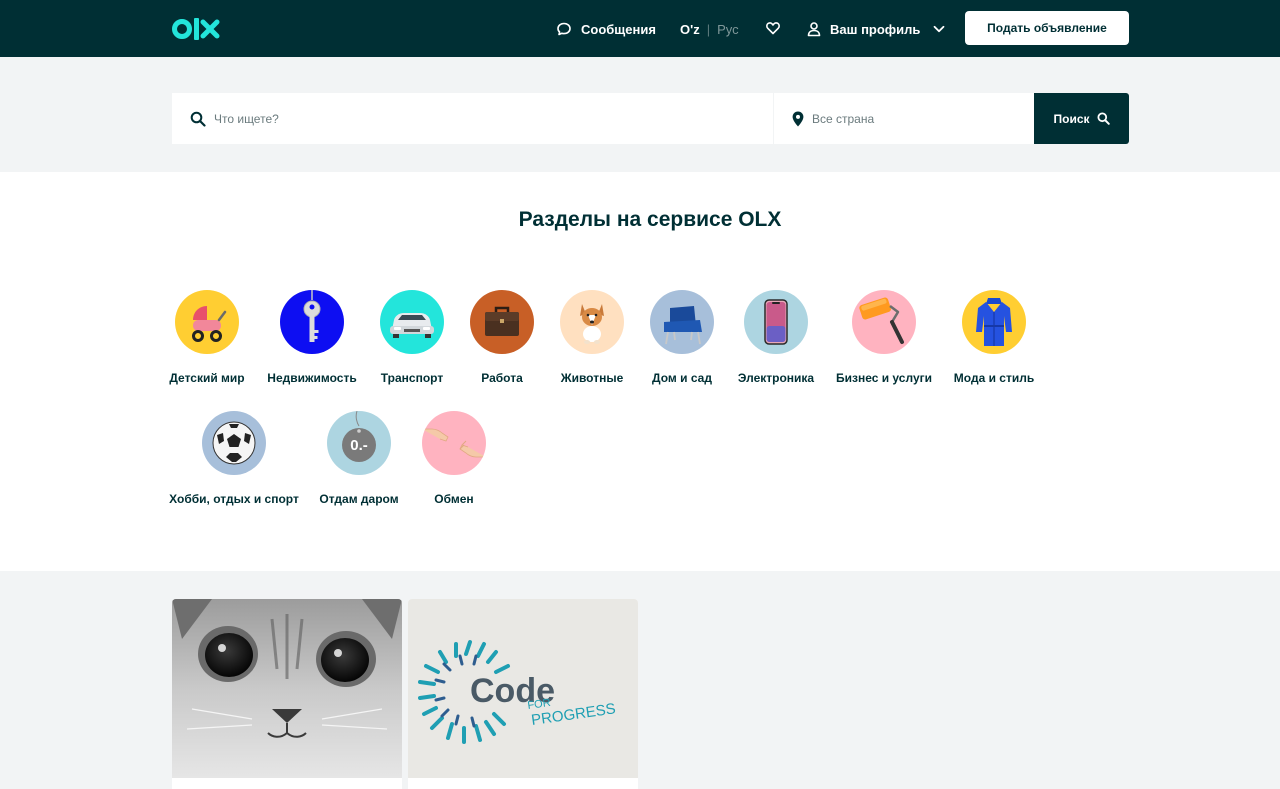  I want to click on code-for-progress-logo: Code FOR PROGRESS, so click(523, 688).